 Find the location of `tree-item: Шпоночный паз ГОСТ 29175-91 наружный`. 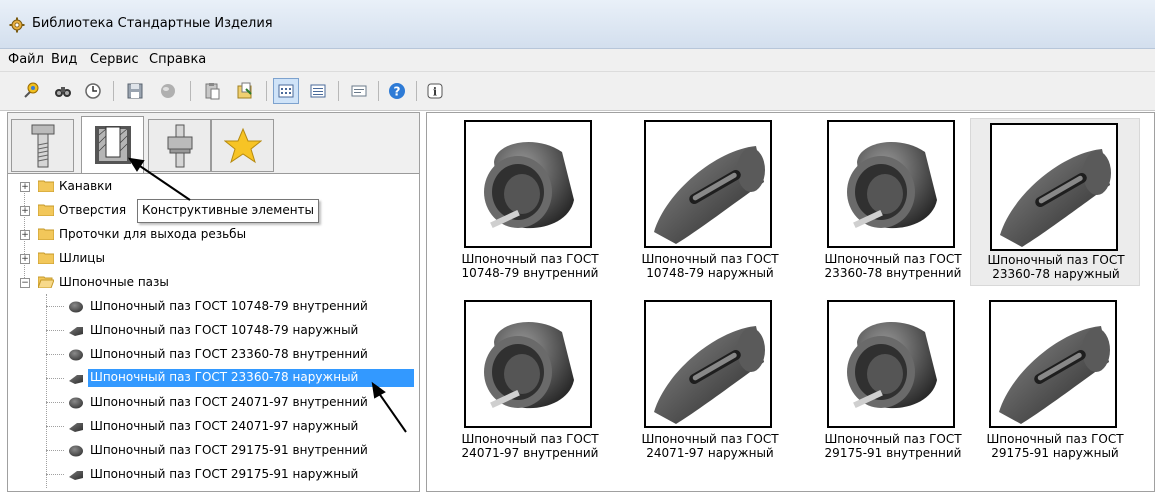

tree-item: Шпоночный паз ГОСТ 29175-91 наружный is located at coordinates (213, 475).